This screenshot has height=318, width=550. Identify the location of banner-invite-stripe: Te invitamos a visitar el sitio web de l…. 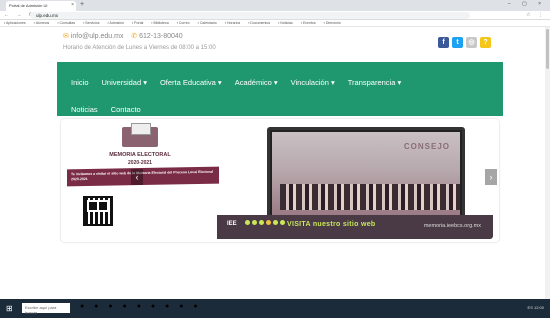
(143, 176).